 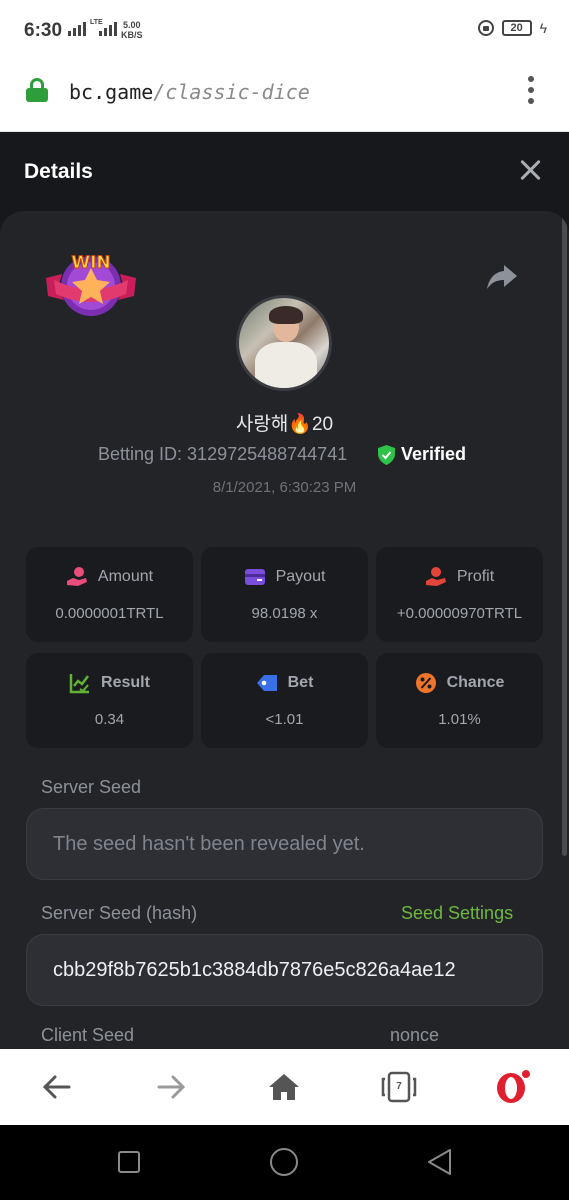 What do you see at coordinates (300, 682) in the screenshot?
I see `stat-label: Bet` at bounding box center [300, 682].